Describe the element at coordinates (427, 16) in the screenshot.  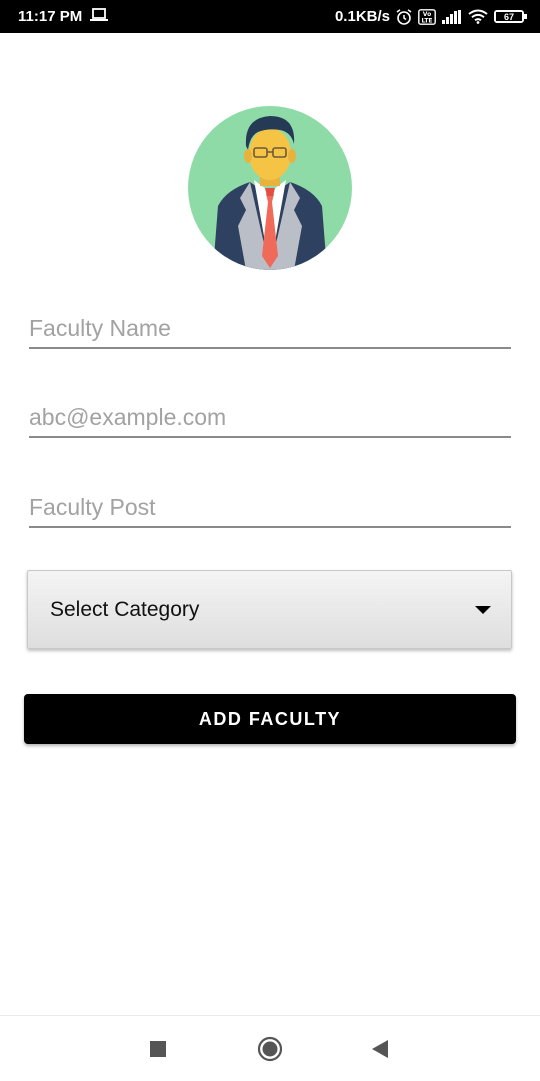
I see `volte-icon: Vo LTE` at that location.